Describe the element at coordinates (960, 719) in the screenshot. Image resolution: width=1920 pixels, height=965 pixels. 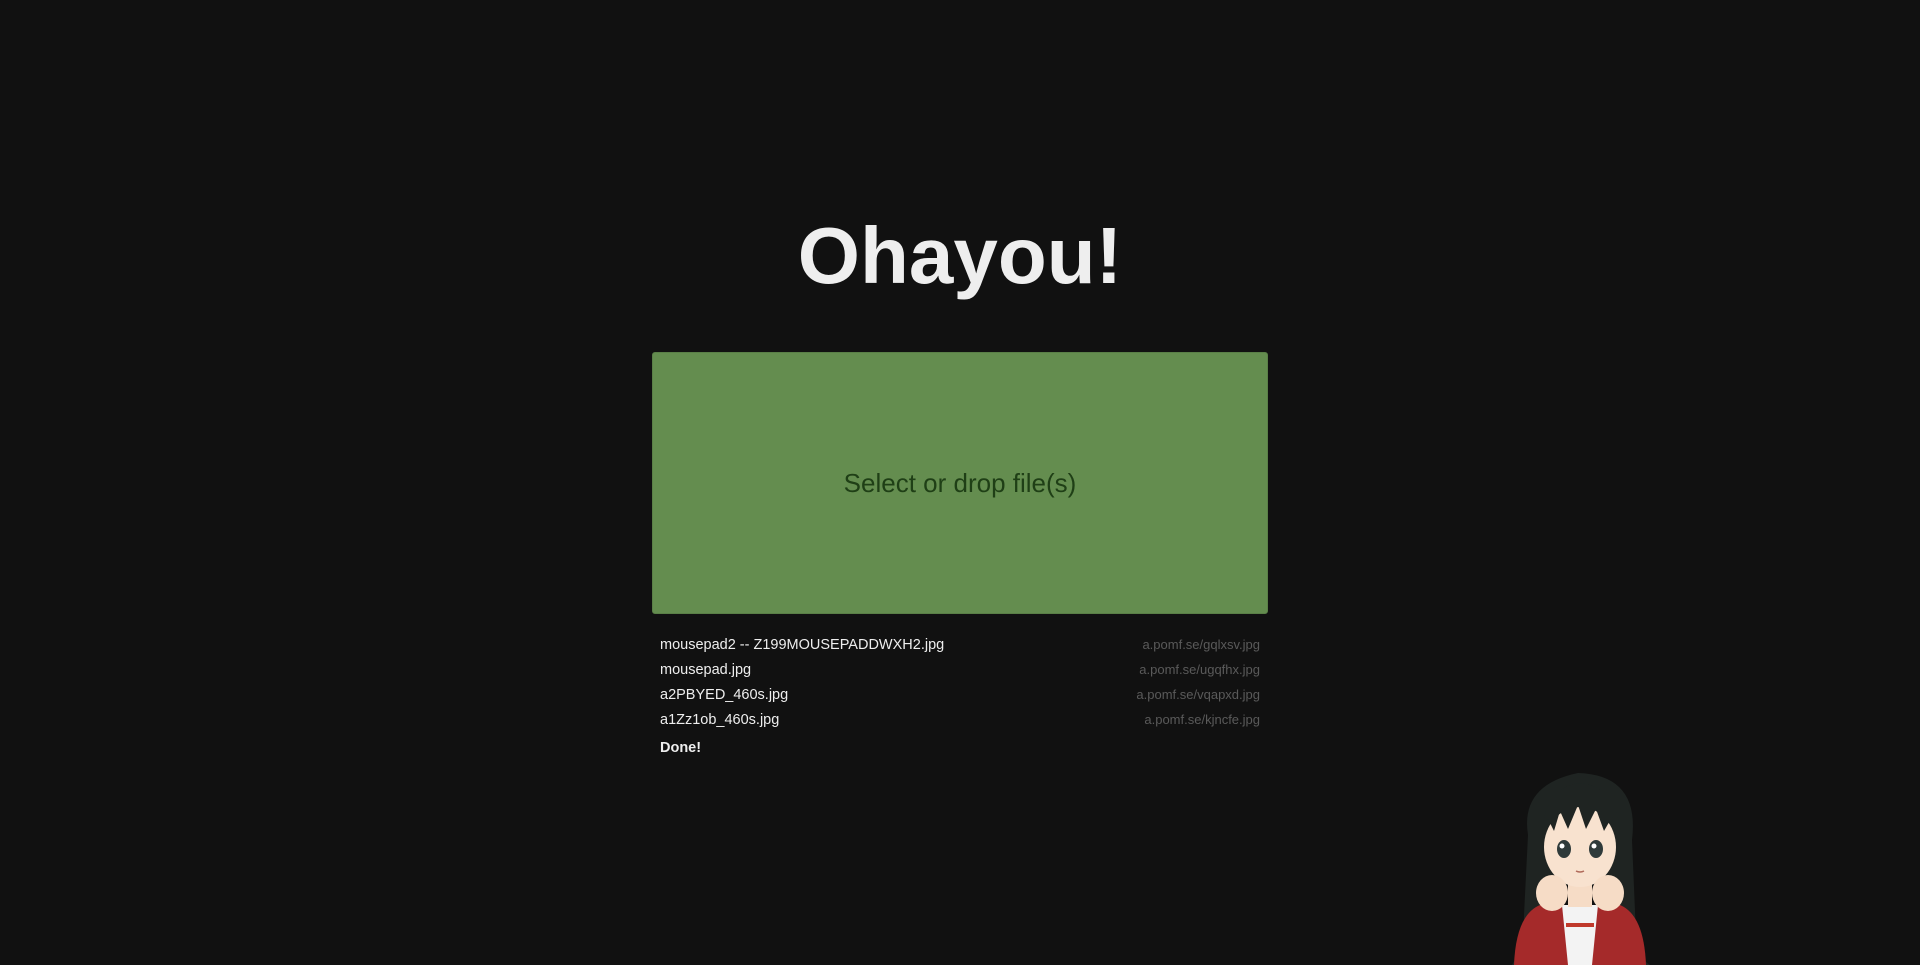
I see `list-item: a1Zz1ob_460s.jpg a.pomf.se/kjncfe.jpg` at that location.